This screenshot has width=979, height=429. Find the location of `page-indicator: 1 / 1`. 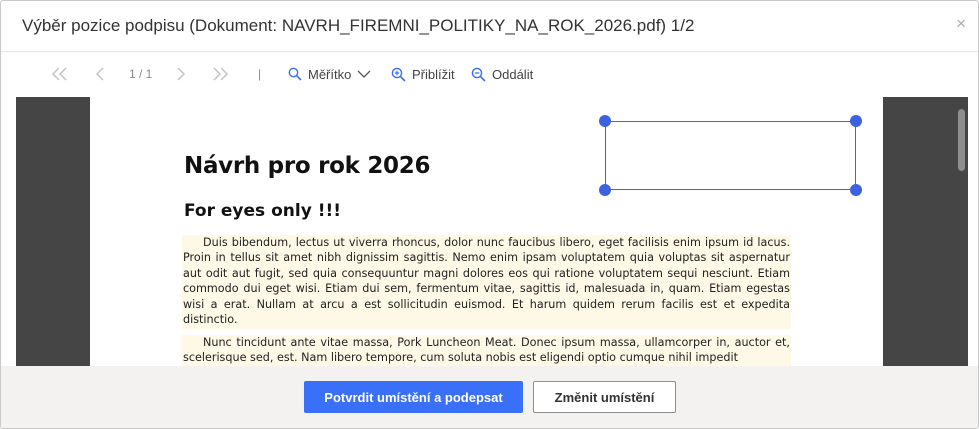

page-indicator: 1 / 1 is located at coordinates (140, 74).